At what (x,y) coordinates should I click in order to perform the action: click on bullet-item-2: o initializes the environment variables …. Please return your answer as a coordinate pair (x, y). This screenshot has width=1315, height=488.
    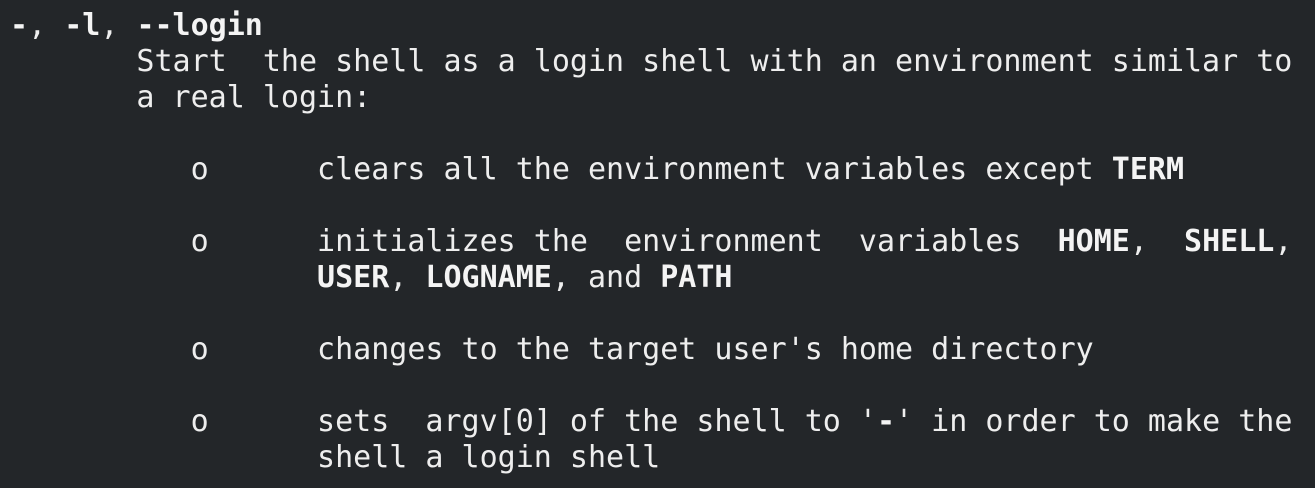
    Looking at the image, I should click on (651, 242).